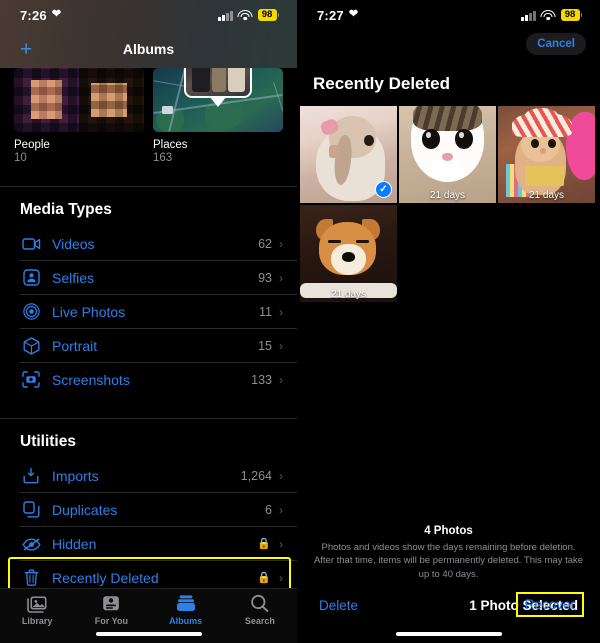 The width and height of the screenshot is (600, 643). I want to click on photo-cell-cat: 21 days, so click(447, 154).